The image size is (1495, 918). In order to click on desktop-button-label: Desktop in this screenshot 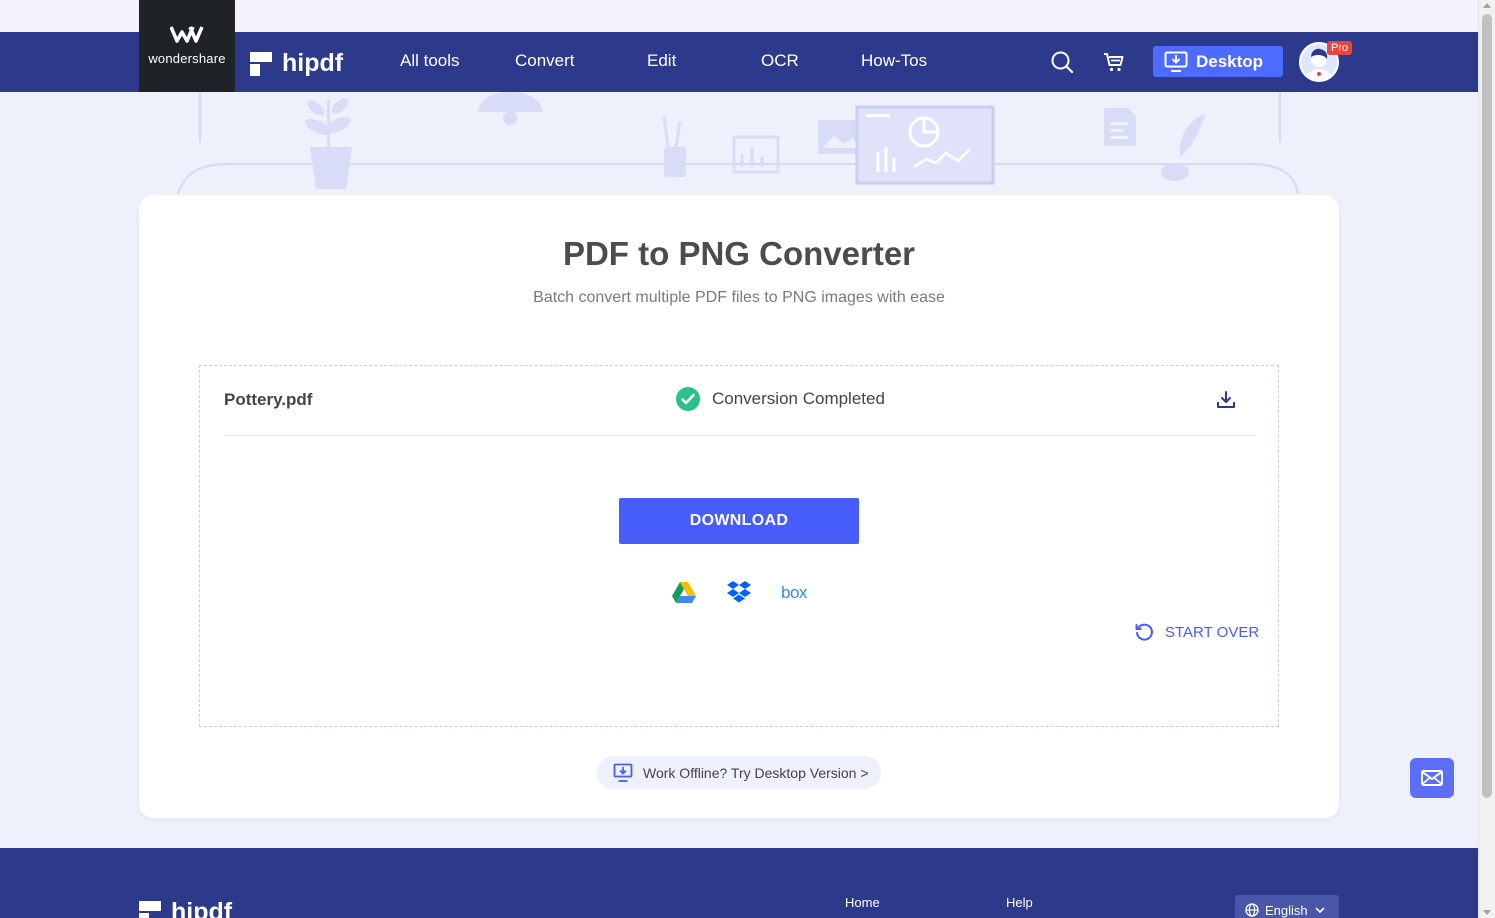, I will do `click(1230, 61)`.